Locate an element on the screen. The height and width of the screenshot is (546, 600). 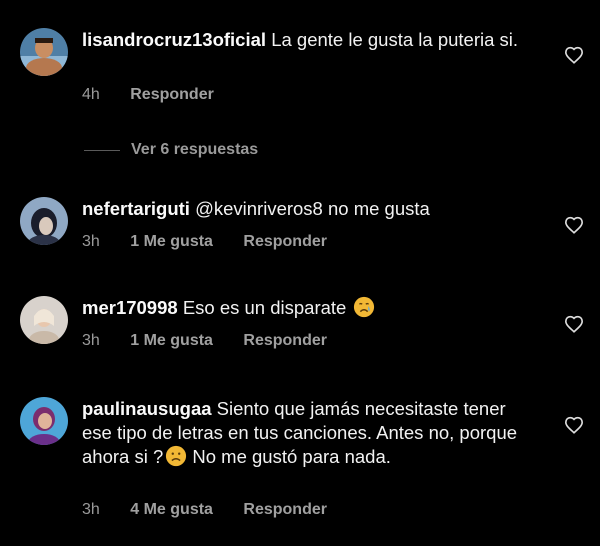
timestamp: 4h is located at coordinates (91, 94).